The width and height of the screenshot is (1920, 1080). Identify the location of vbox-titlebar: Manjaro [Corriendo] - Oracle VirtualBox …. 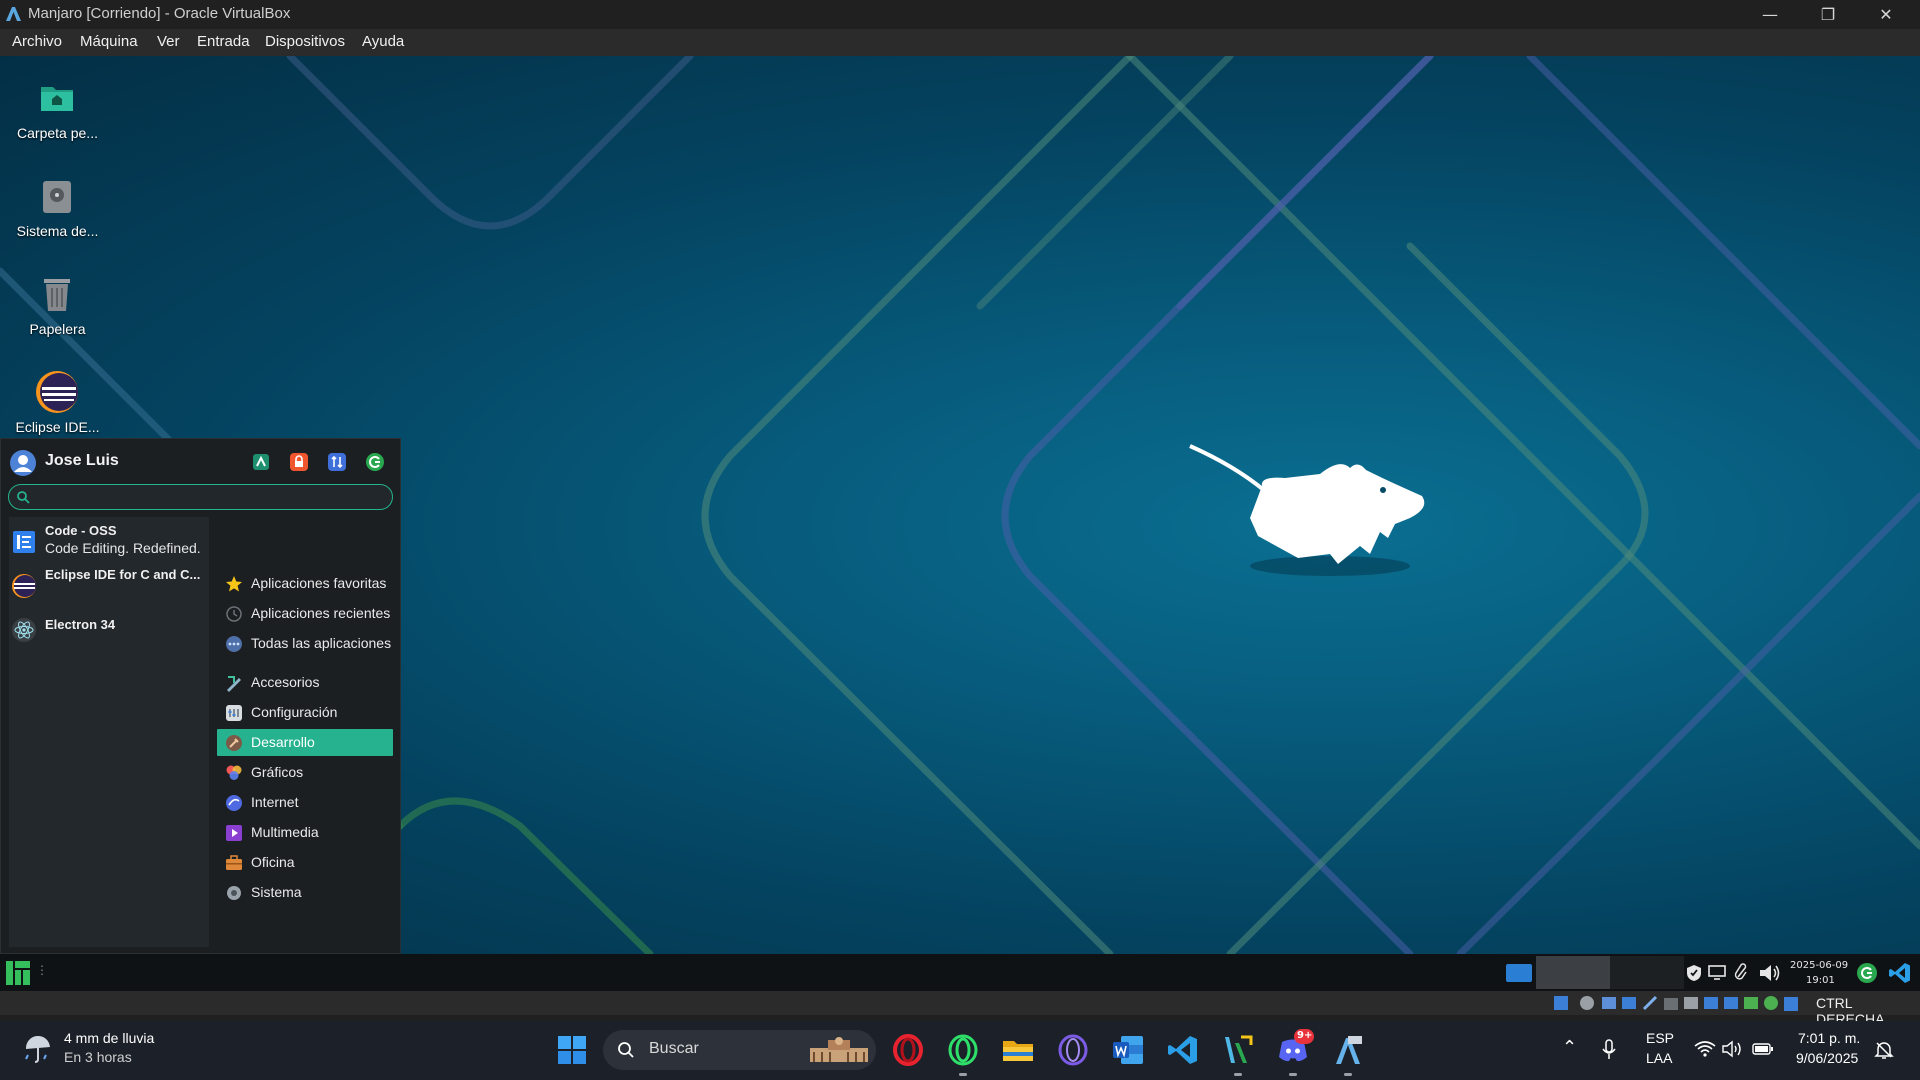
(960, 14).